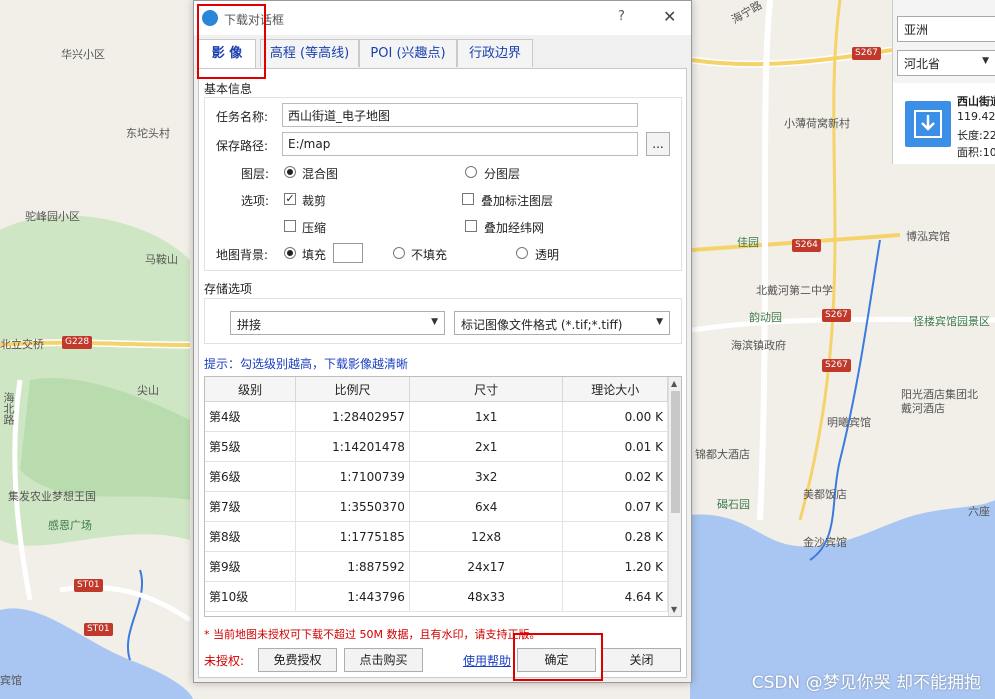 The height and width of the screenshot is (699, 995). I want to click on table-row: 第10级 1:443796 48x33 4.64 K, so click(436, 596).